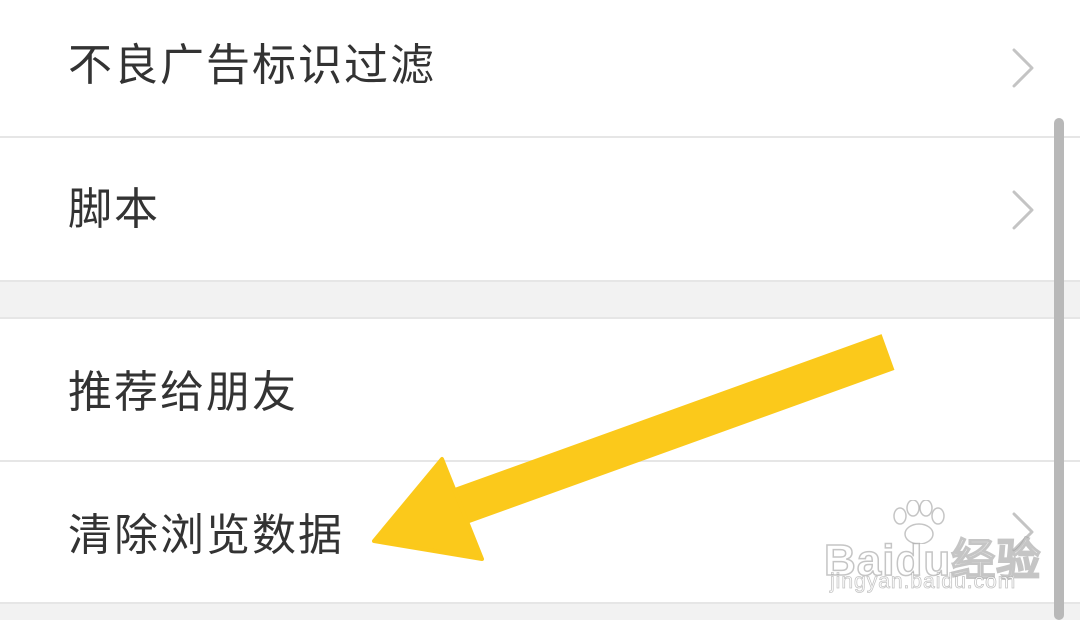 The image size is (1080, 620). I want to click on divider, so click(540, 281).